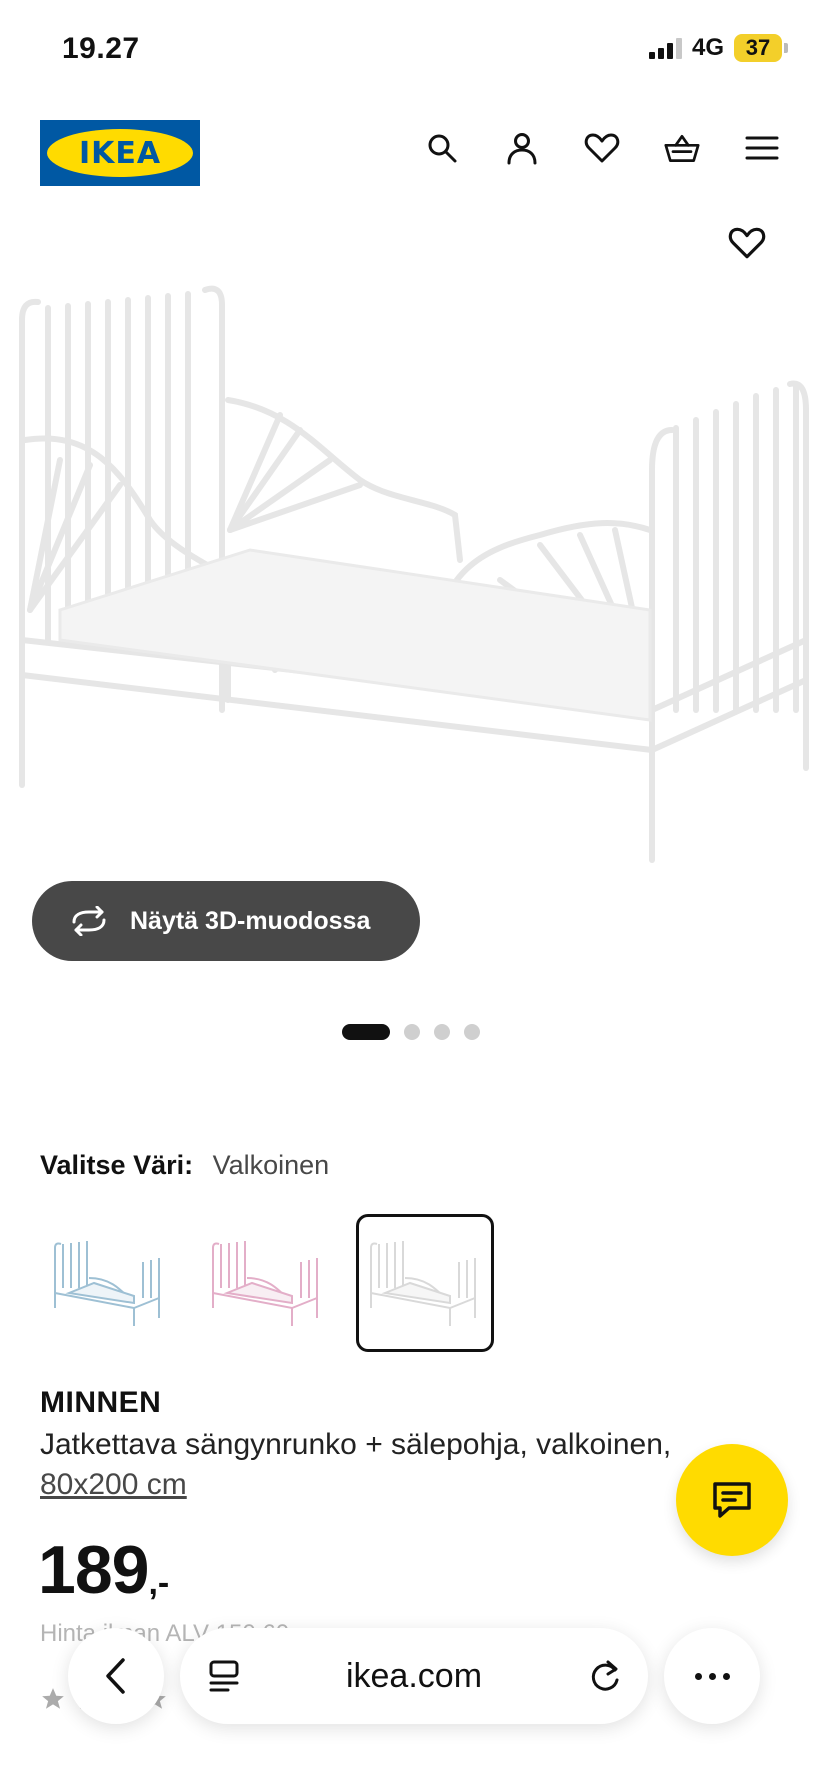 This screenshot has height=1792, width=828. Describe the element at coordinates (250, 920) in the screenshot. I see `view-3d-label: Näytä 3D-muodossa` at that location.